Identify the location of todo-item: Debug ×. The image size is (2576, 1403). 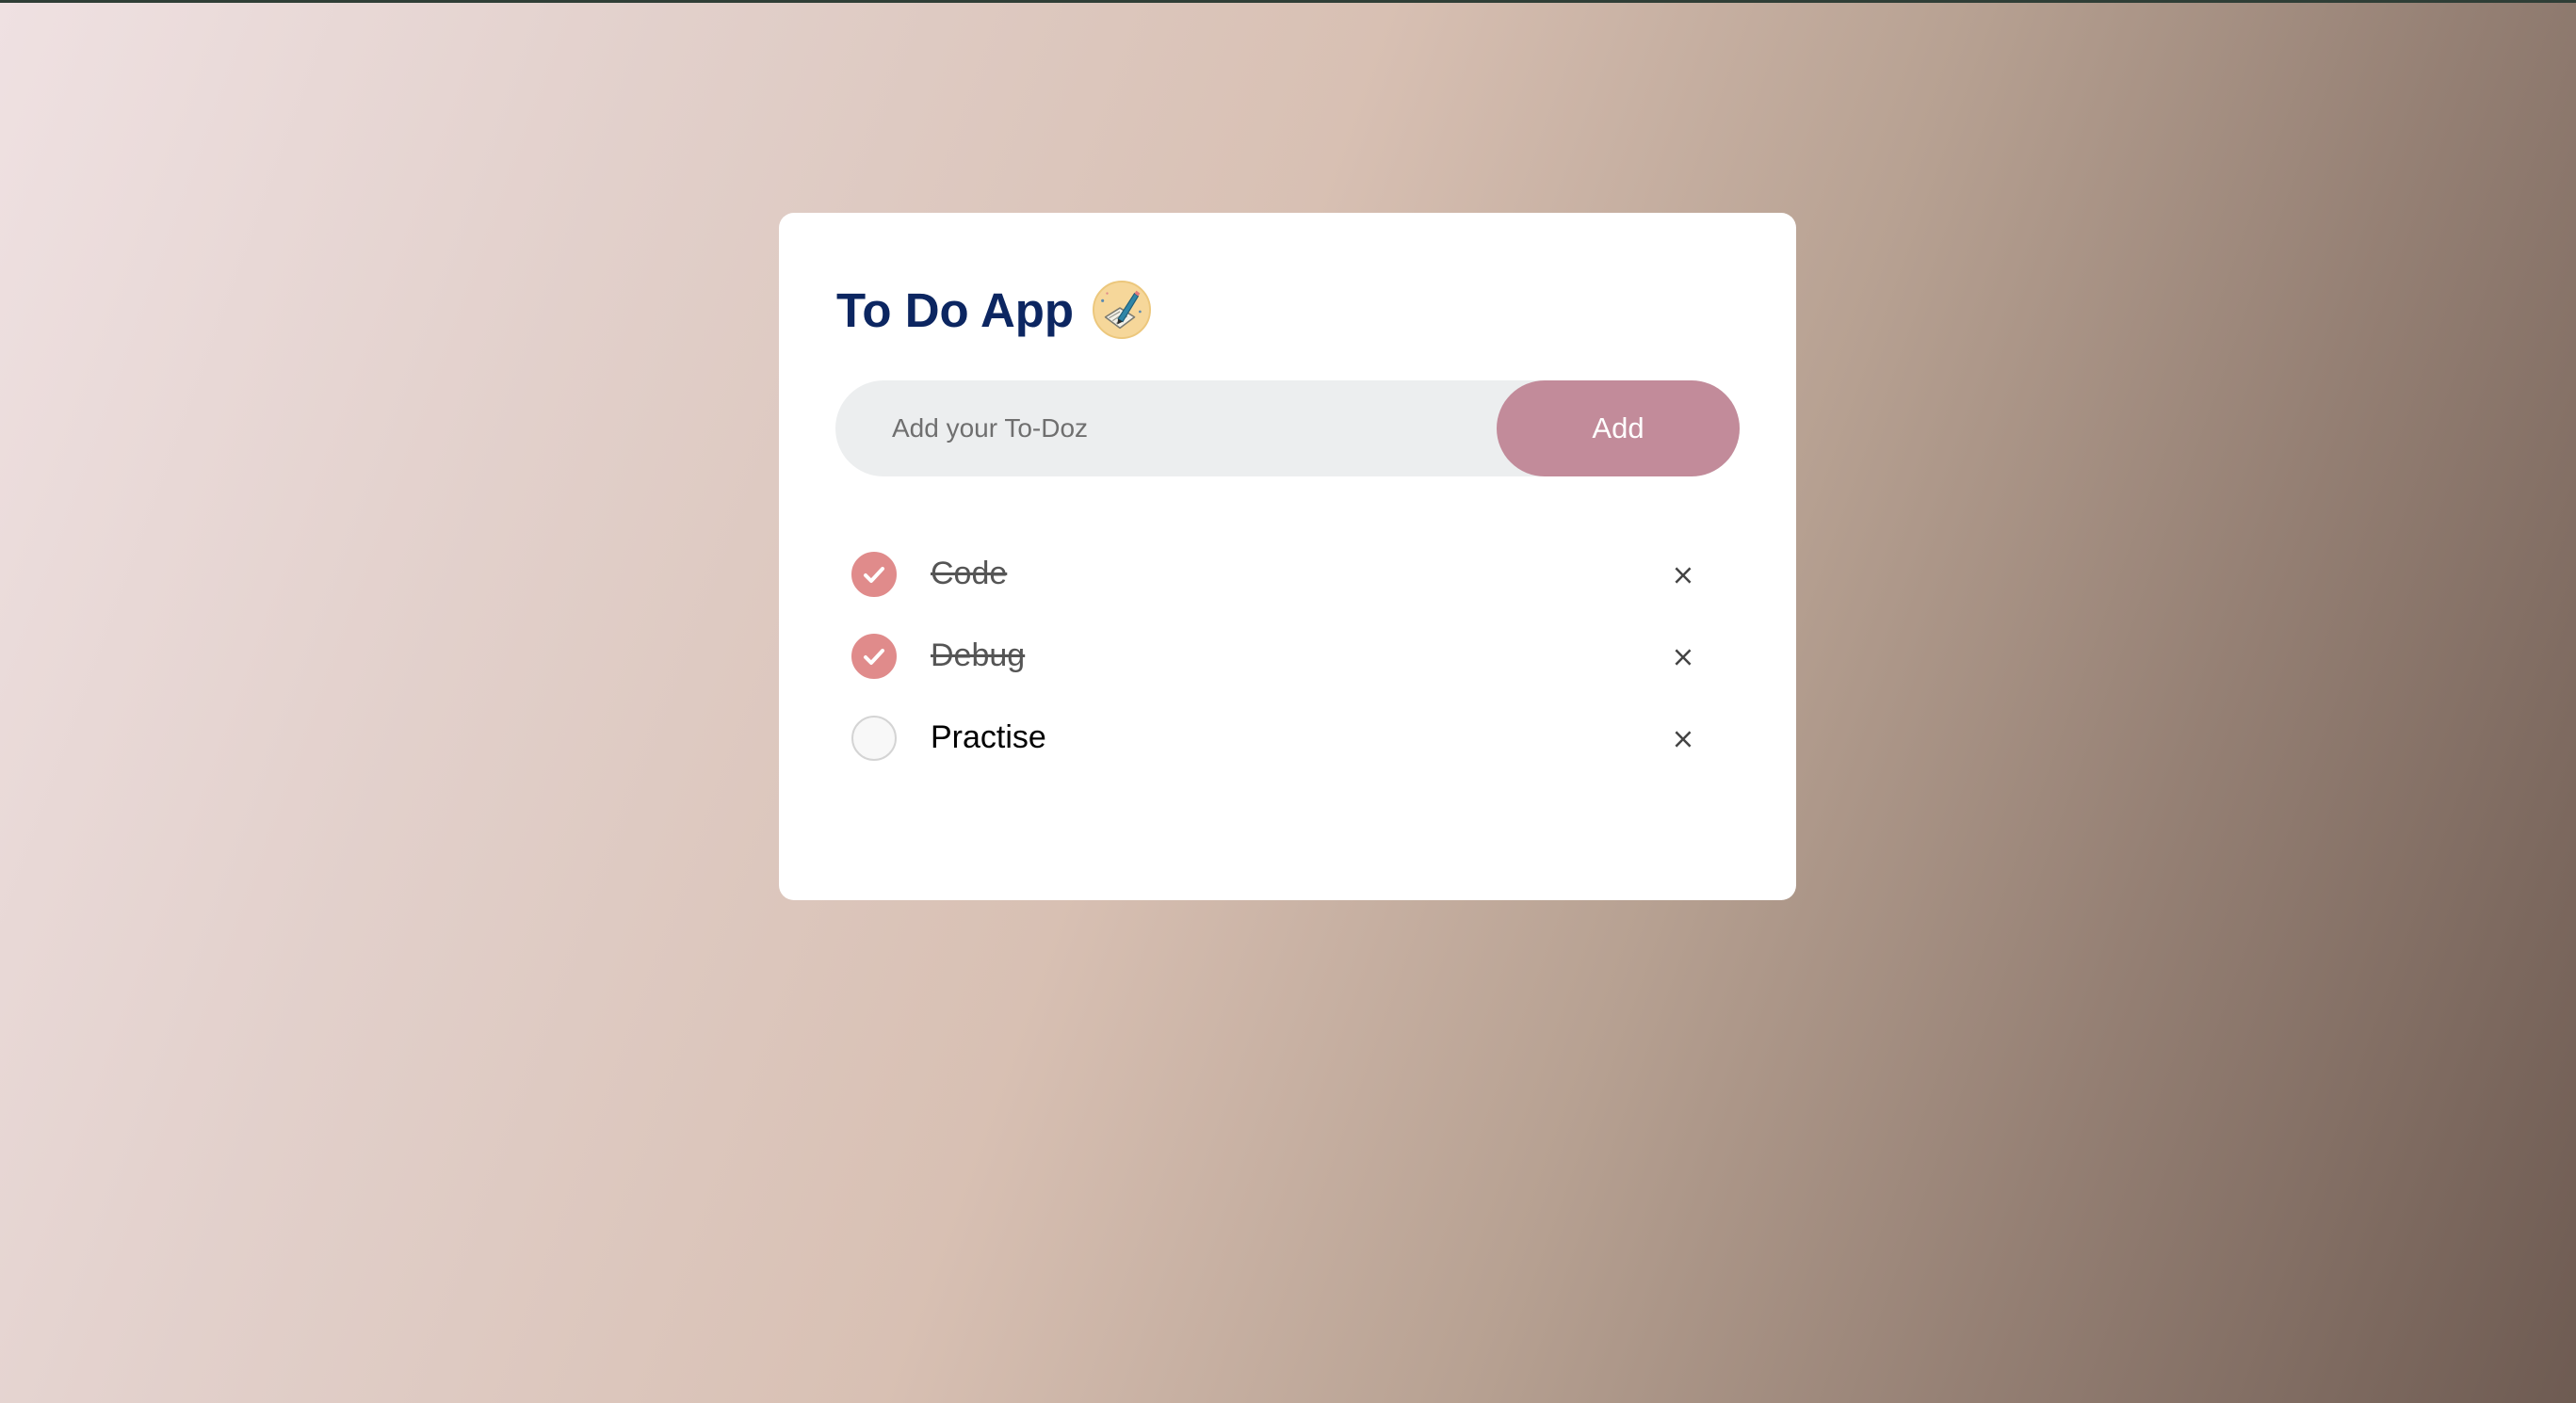
(1275, 656).